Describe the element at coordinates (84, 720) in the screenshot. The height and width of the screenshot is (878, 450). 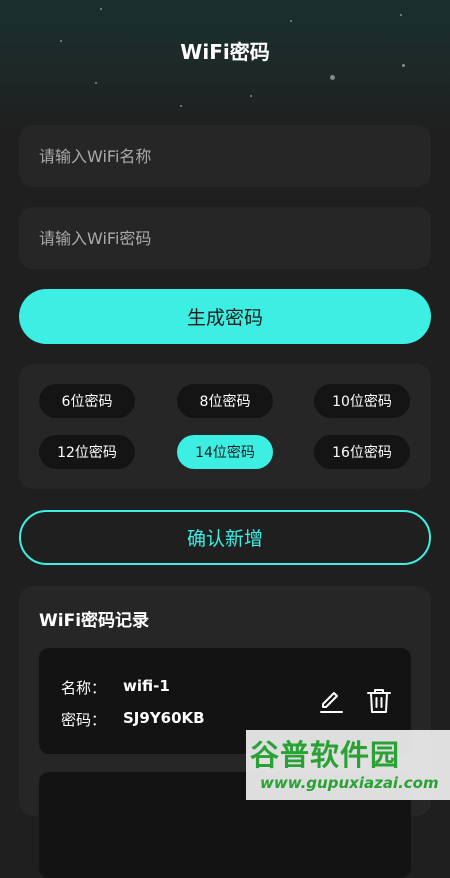
I see `record-password-label: 密码：` at that location.